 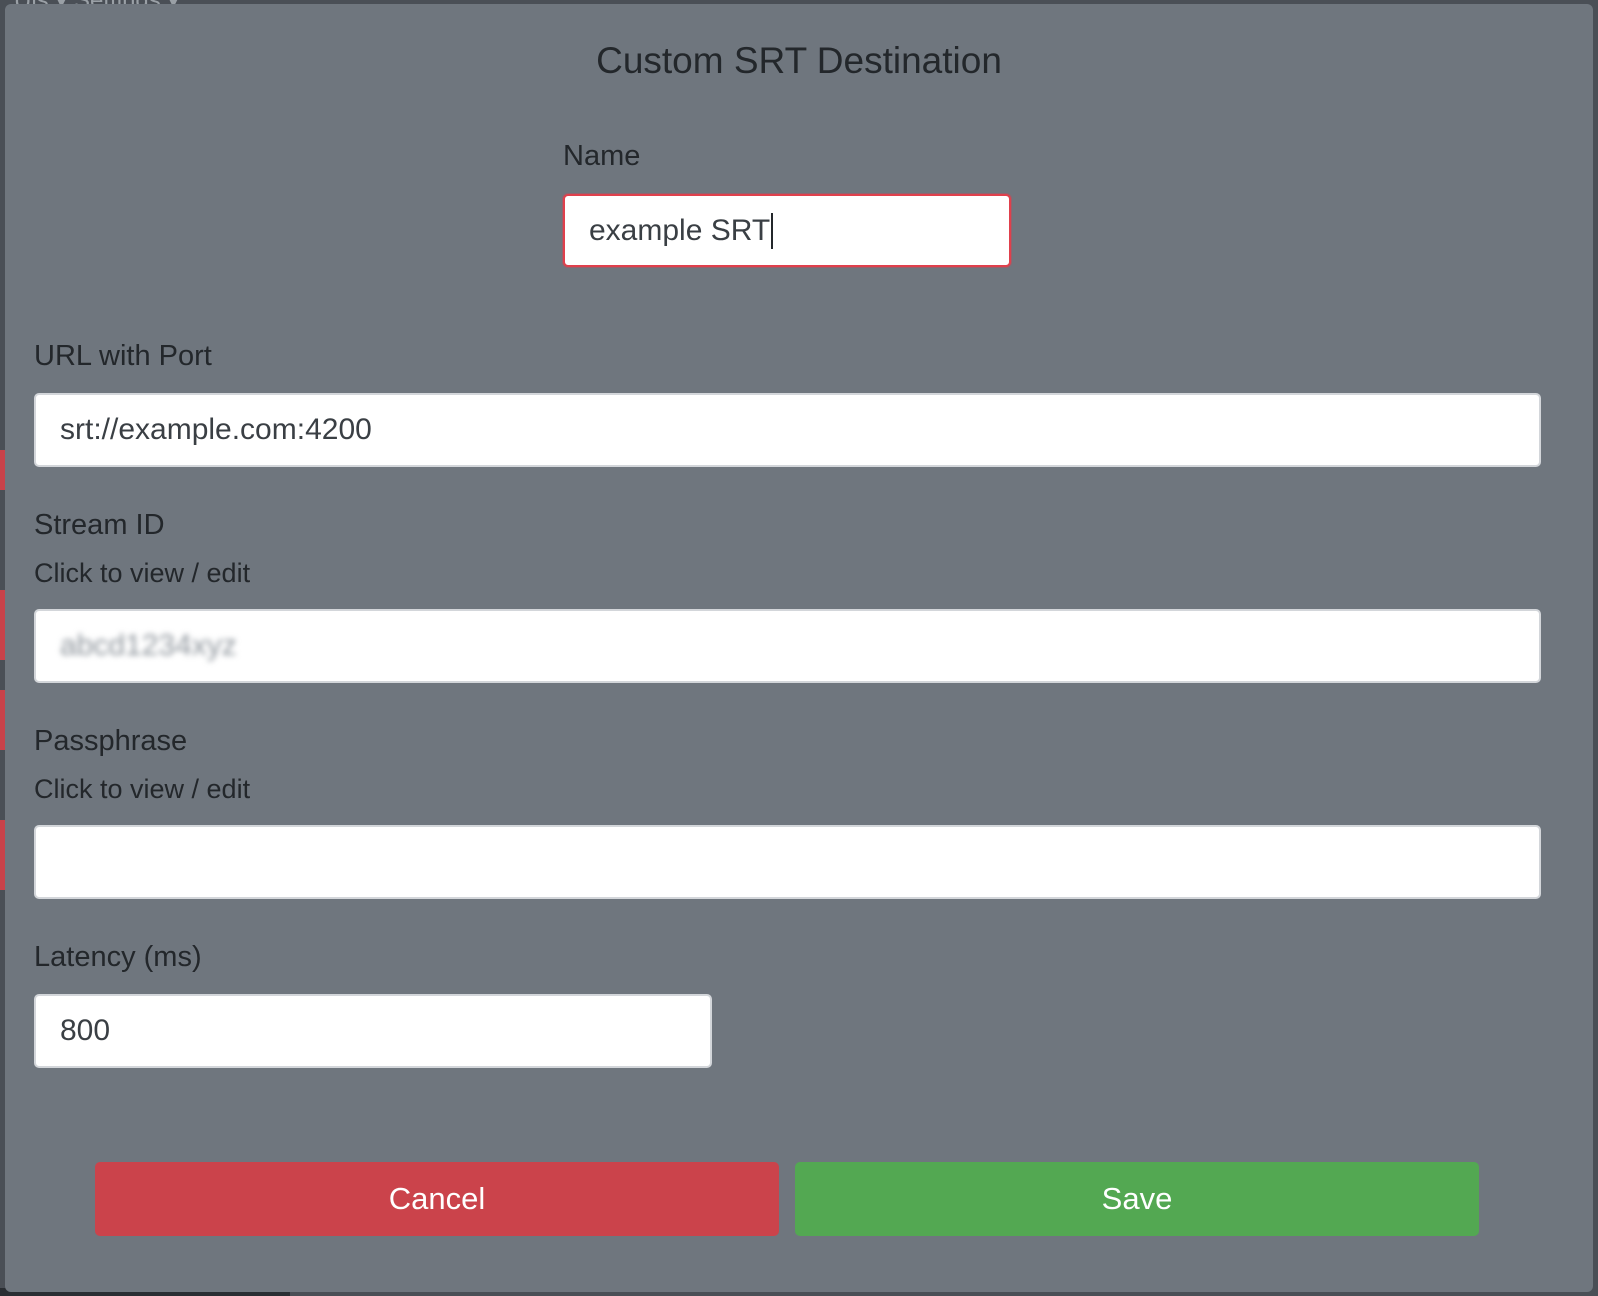 I want to click on passphrase-label: Passphrase, so click(x=111, y=741).